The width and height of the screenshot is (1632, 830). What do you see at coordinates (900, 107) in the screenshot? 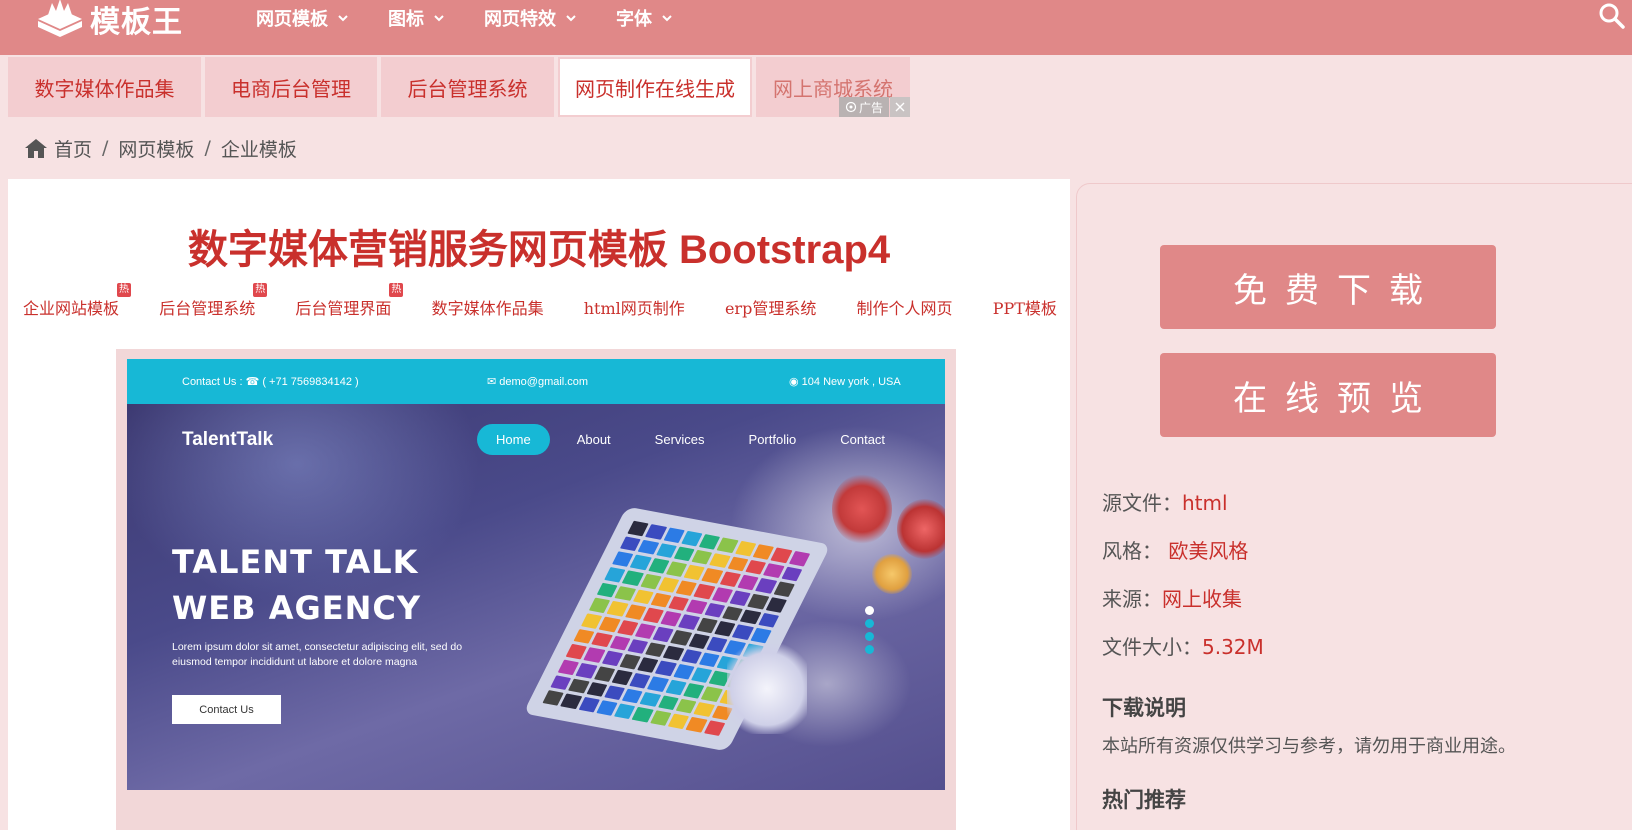
I see `close-icon` at bounding box center [900, 107].